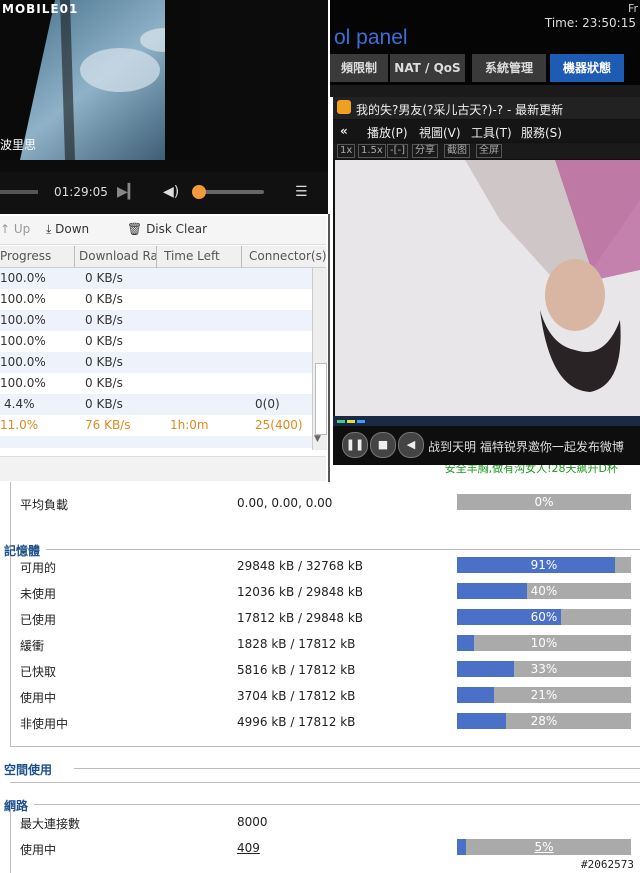  Describe the element at coordinates (300, 566) in the screenshot. I see `memory-value: 29848 kB / 32768 kB` at that location.